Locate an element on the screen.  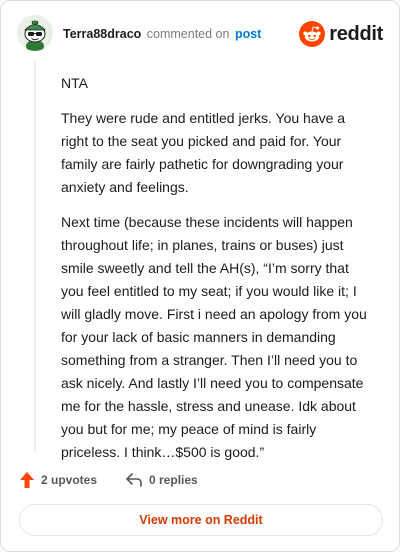
comment-header: Terra88draco commented on post reddit is located at coordinates (200, 33).